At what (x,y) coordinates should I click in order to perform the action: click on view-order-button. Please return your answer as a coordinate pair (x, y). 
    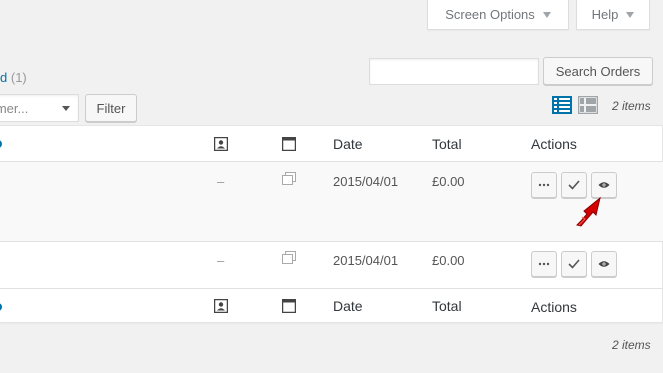
    Looking at the image, I should click on (604, 264).